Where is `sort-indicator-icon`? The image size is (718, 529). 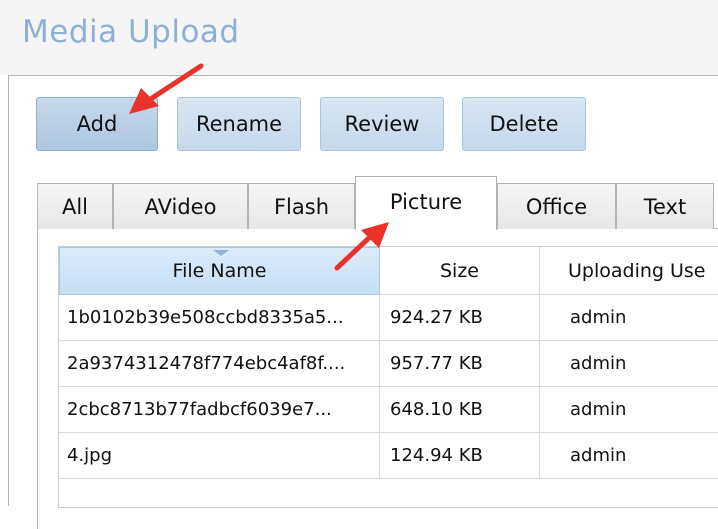 sort-indicator-icon is located at coordinates (221, 253).